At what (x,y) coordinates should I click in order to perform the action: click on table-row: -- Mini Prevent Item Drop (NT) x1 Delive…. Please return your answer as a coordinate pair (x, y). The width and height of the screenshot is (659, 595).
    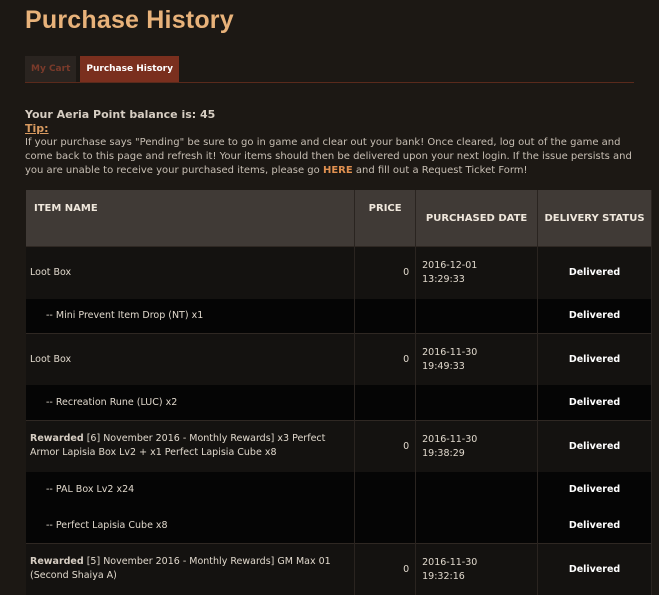
    Looking at the image, I should click on (339, 316).